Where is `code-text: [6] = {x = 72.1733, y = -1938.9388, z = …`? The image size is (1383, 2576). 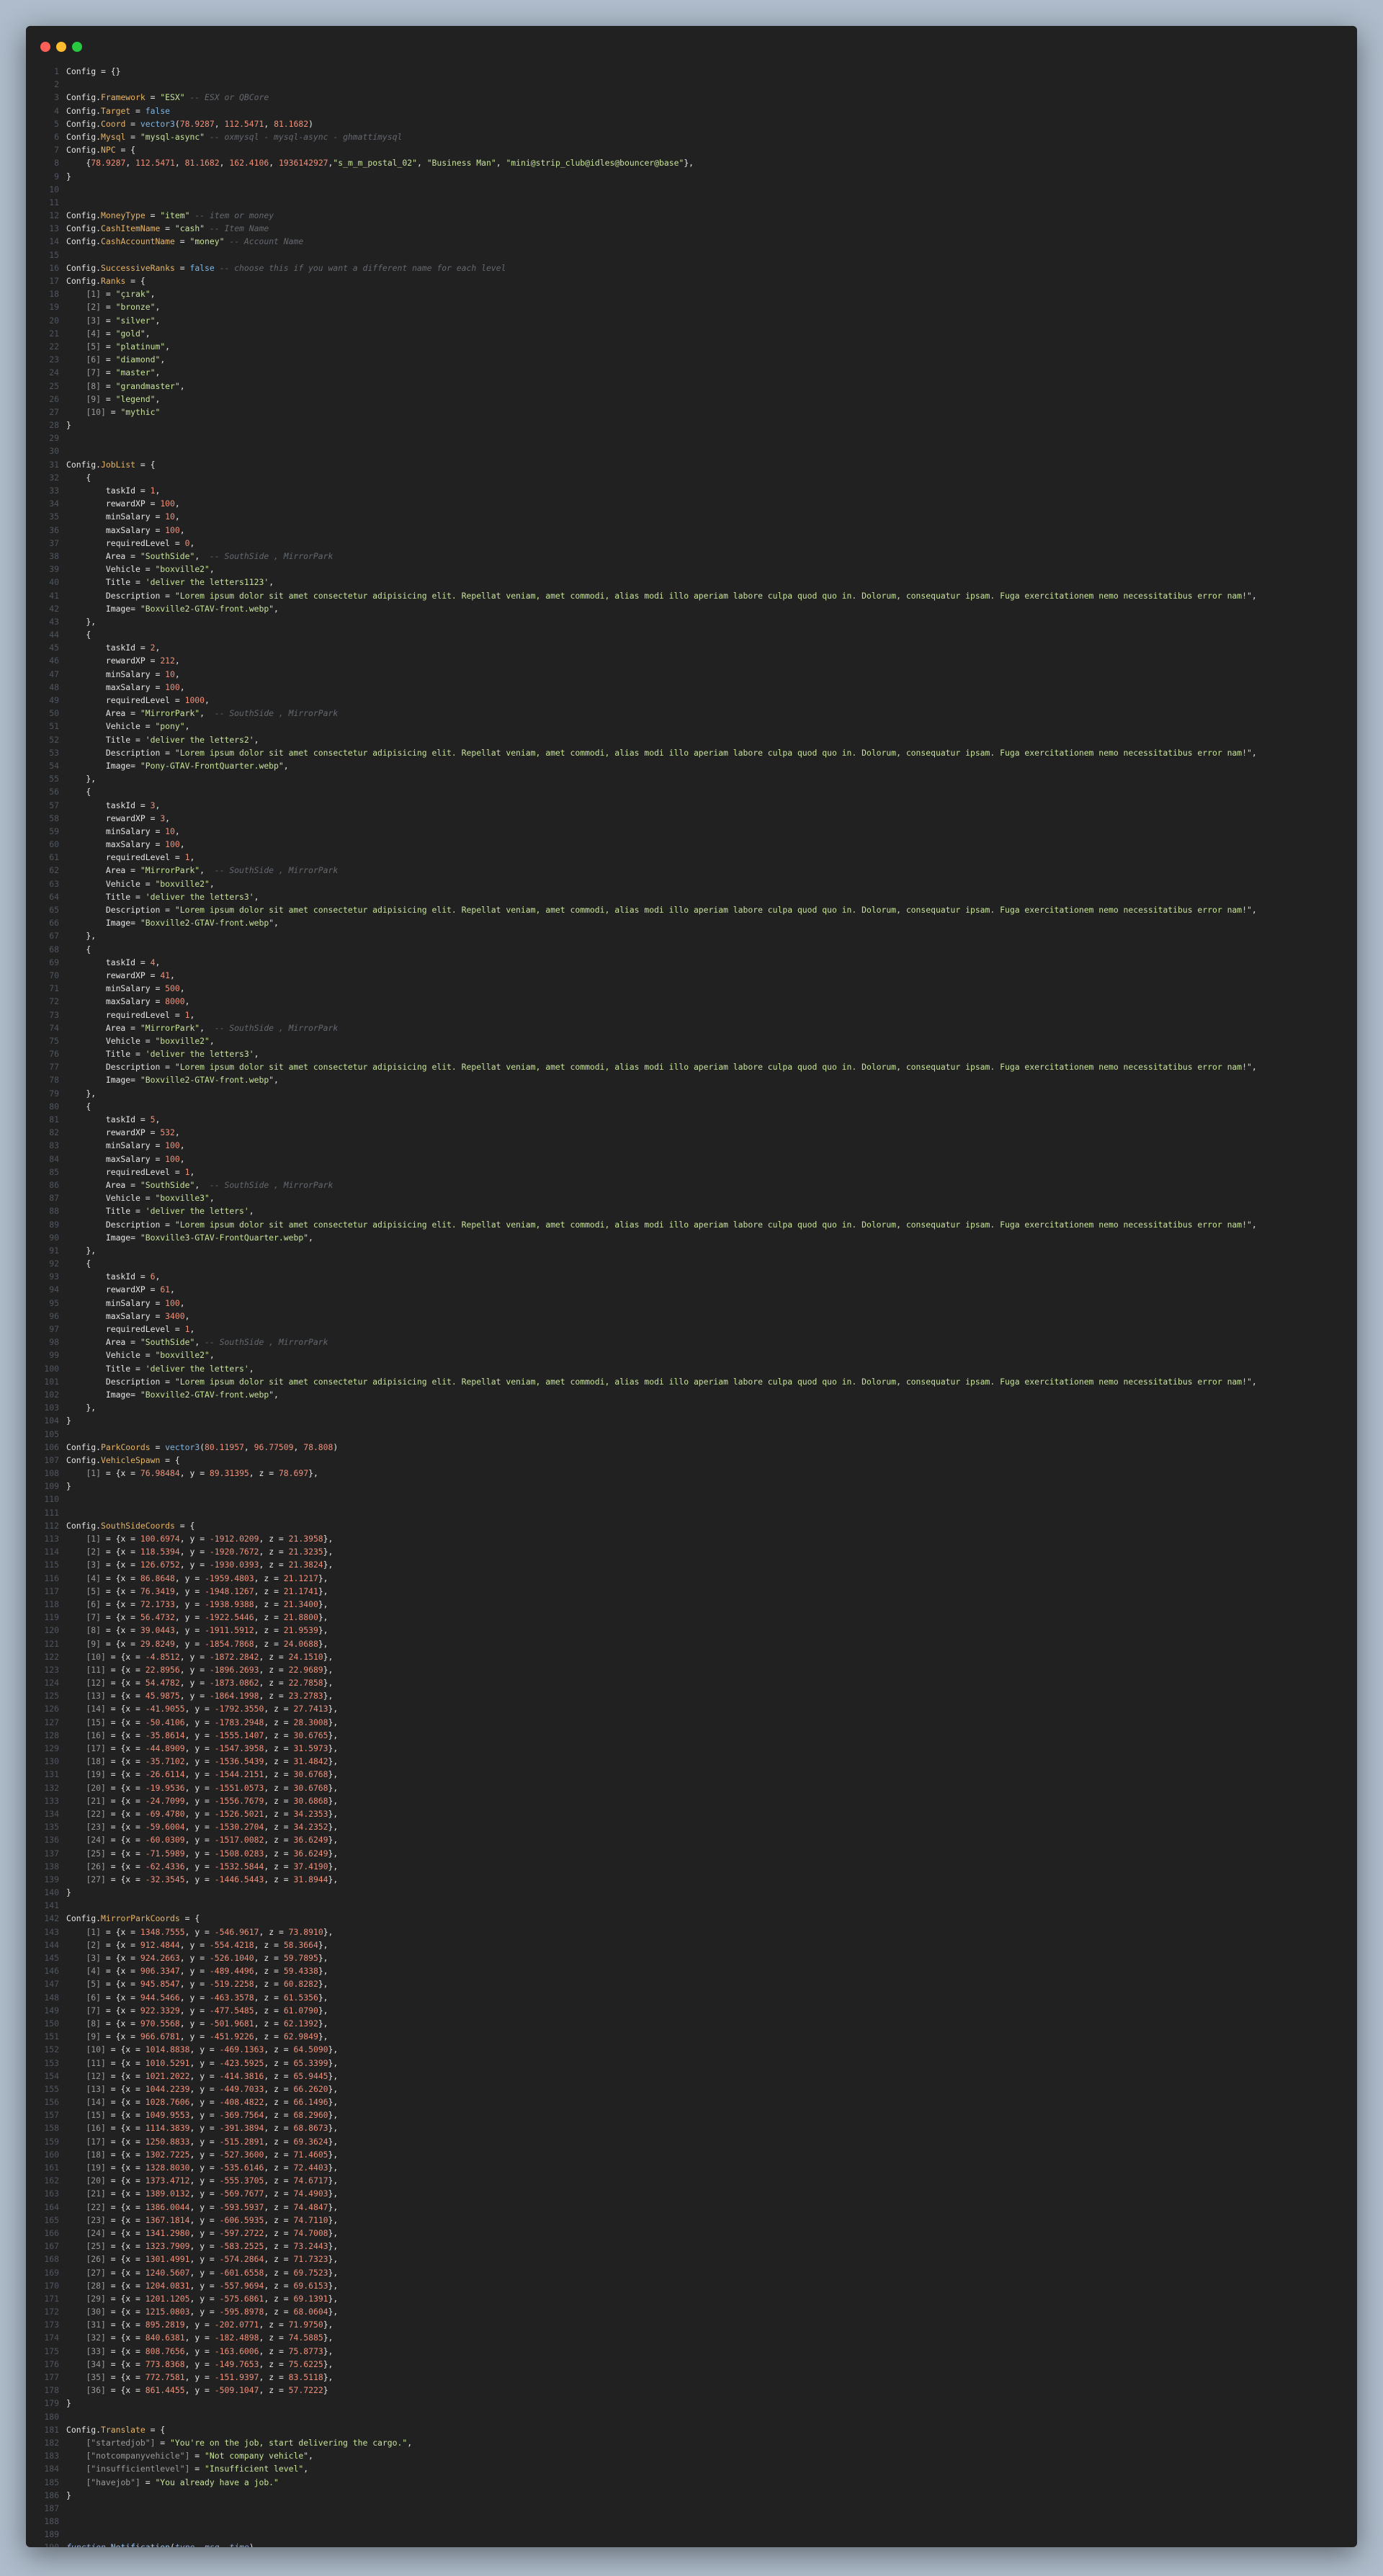
code-text: [6] = {x = 72.1733, y = -1938.9388, z = … is located at coordinates (197, 1604).